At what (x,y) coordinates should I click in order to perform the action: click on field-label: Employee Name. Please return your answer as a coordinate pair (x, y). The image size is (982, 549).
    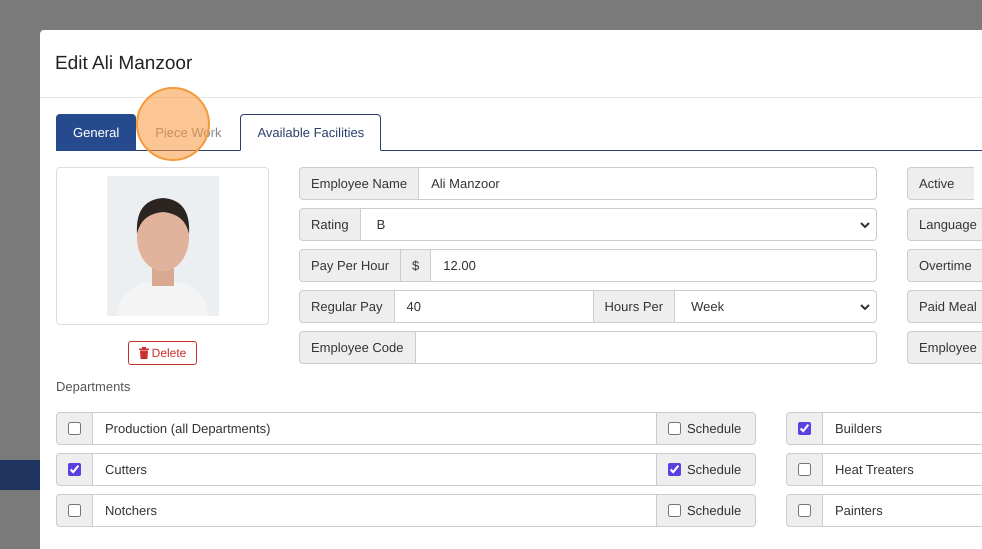
    Looking at the image, I should click on (359, 183).